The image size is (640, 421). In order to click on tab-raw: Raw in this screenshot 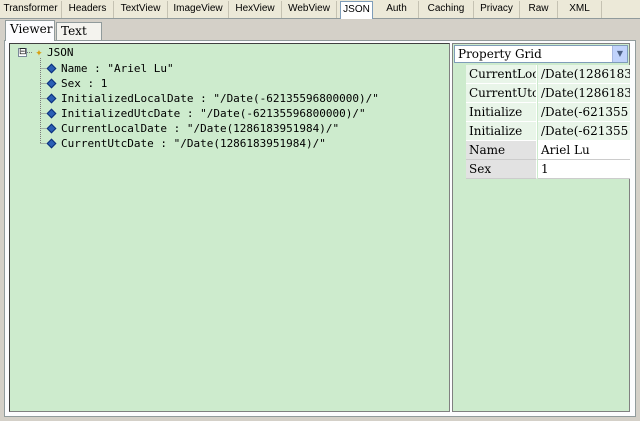, I will do `click(539, 9)`.